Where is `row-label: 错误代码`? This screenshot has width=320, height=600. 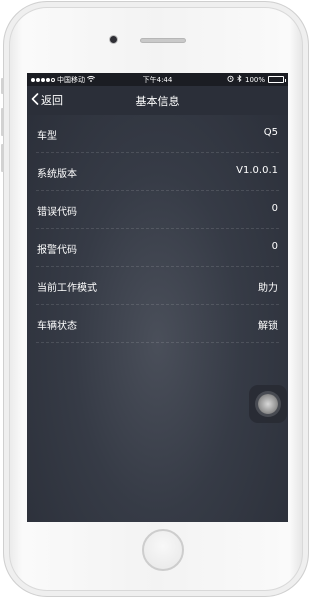 row-label: 错误代码 is located at coordinates (57, 212).